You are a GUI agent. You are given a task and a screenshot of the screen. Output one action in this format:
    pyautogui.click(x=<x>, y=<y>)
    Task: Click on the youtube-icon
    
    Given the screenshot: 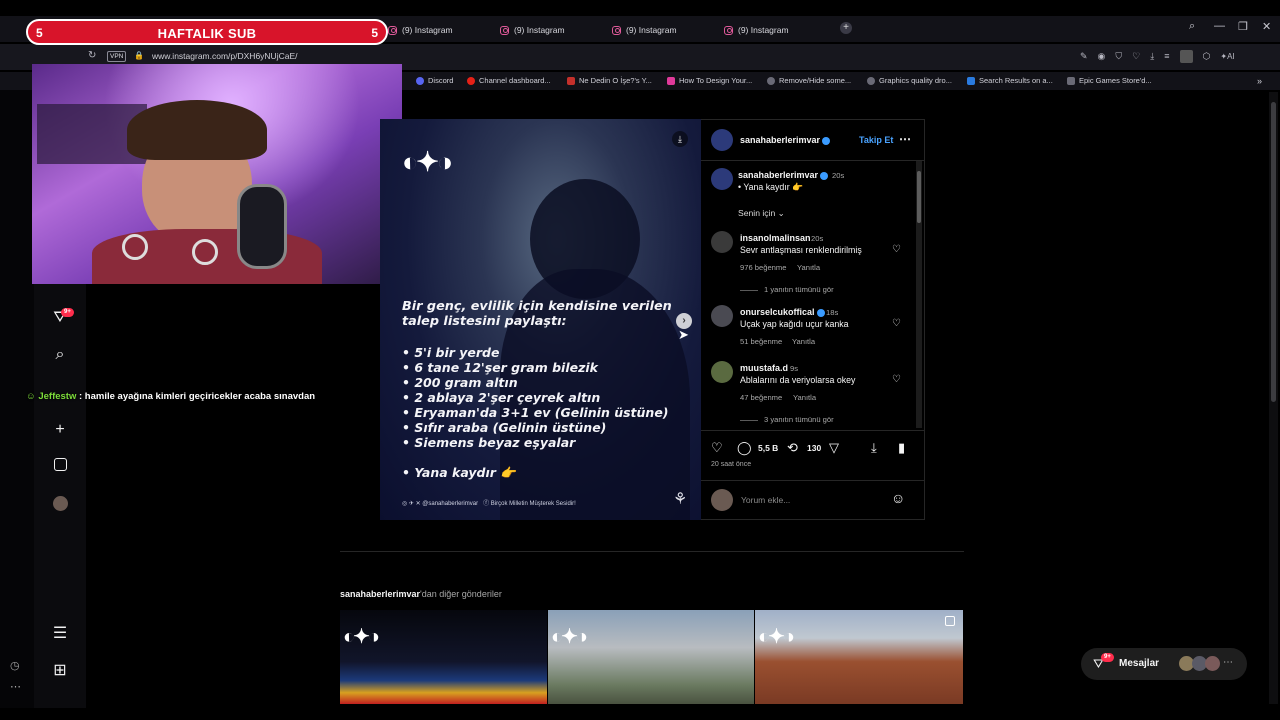 What is the action you would take?
    pyautogui.click(x=471, y=80)
    